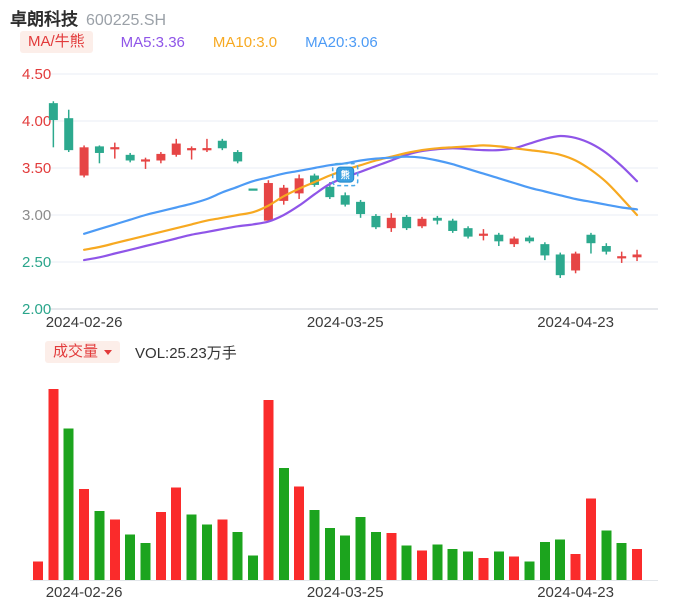  What do you see at coordinates (76, 351) in the screenshot?
I see `volume-selector-label: 成交量` at bounding box center [76, 351].